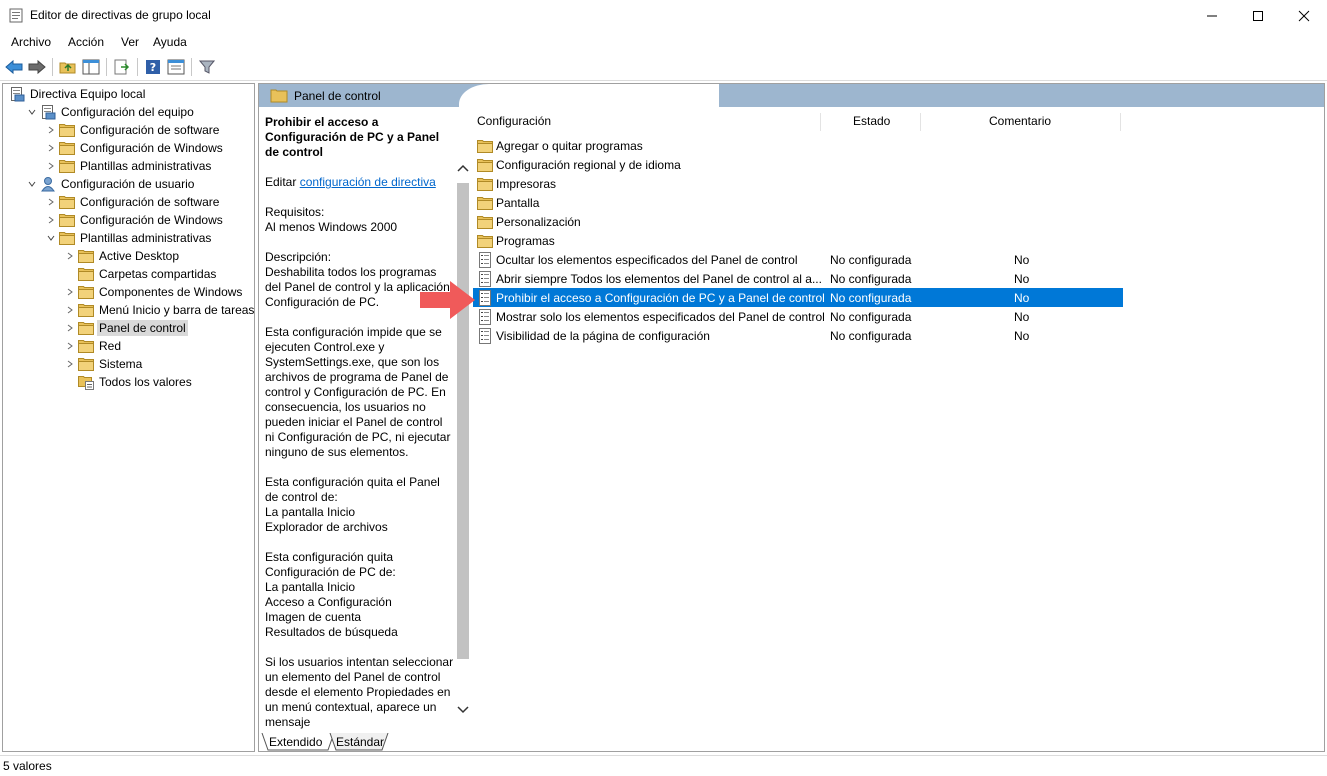  What do you see at coordinates (331, 227) in the screenshot?
I see `requirements-value: Al menos Windows 2000` at bounding box center [331, 227].